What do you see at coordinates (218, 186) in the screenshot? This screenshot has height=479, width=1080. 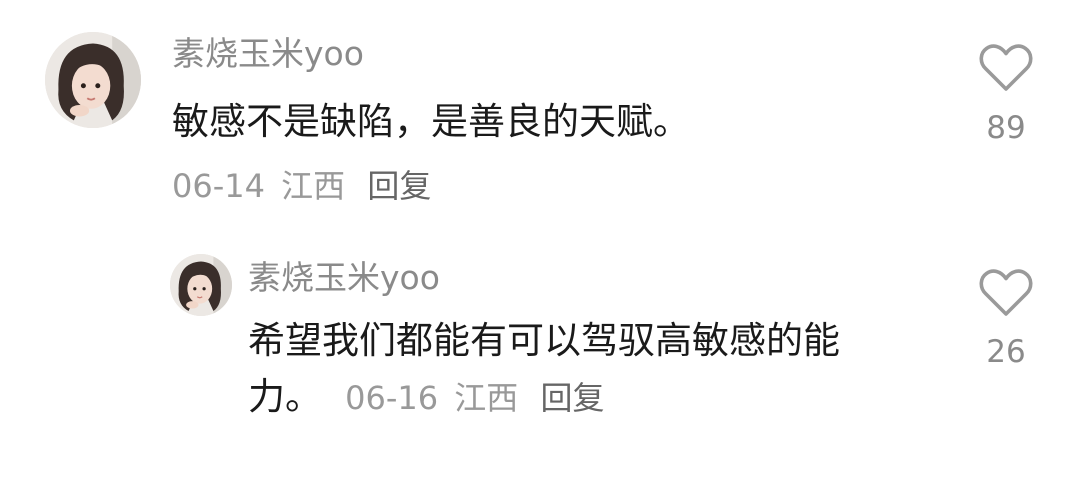 I see `comment-date: 06-14` at bounding box center [218, 186].